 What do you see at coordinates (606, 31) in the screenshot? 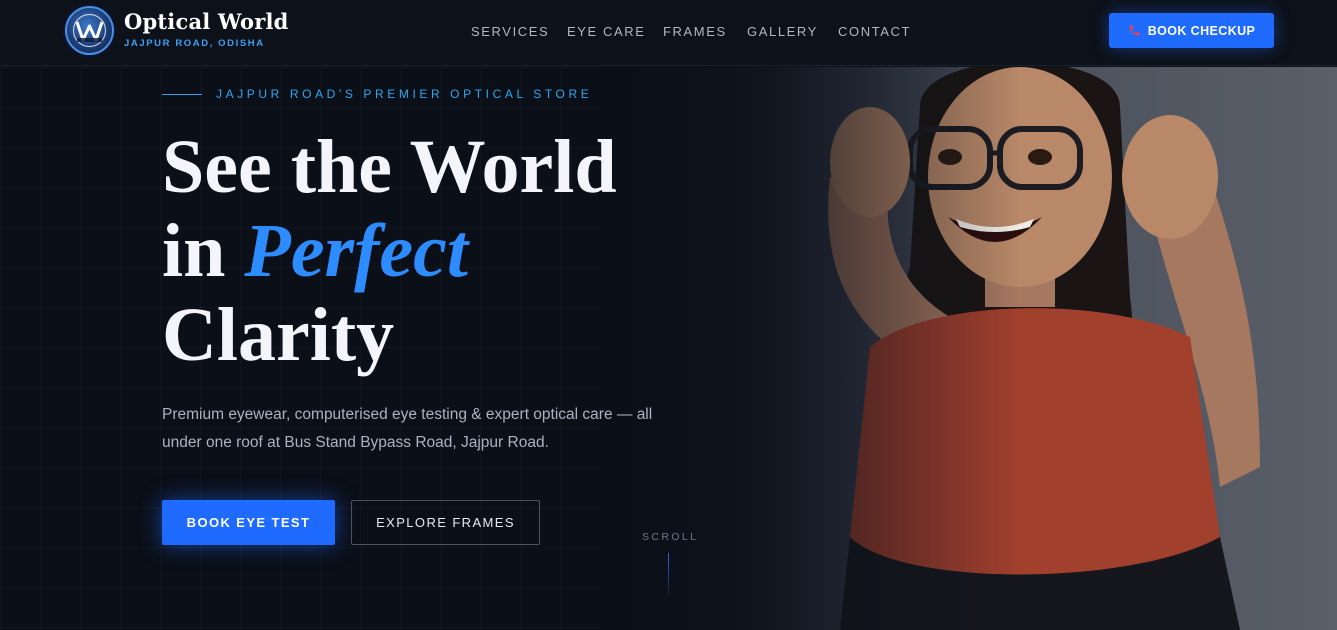
I see `nav-link-eye-care: EYE CARE` at bounding box center [606, 31].